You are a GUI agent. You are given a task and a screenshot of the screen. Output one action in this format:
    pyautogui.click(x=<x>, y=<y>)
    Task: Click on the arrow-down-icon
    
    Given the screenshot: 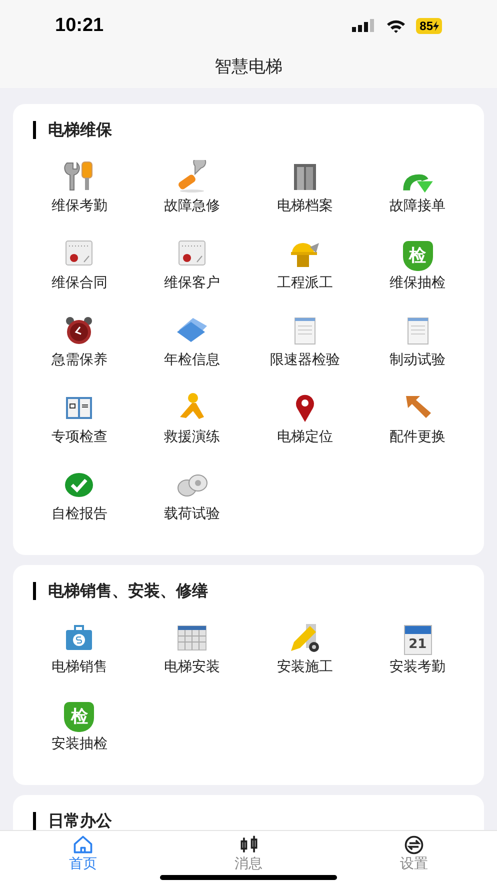 What is the action you would take?
    pyautogui.click(x=418, y=183)
    